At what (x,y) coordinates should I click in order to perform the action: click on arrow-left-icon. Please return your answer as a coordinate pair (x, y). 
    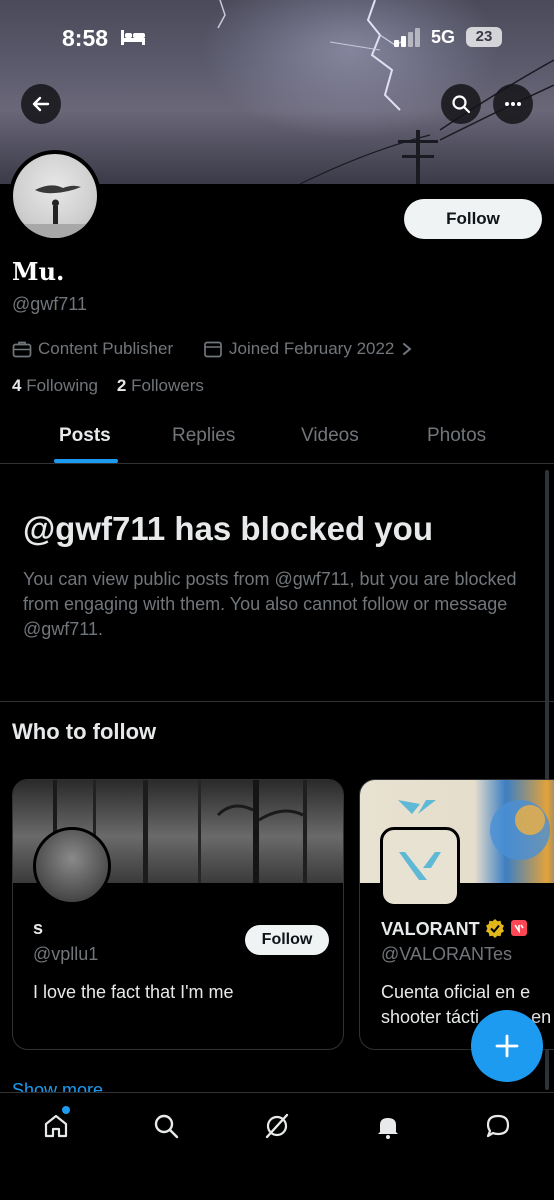
    Looking at the image, I should click on (41, 104).